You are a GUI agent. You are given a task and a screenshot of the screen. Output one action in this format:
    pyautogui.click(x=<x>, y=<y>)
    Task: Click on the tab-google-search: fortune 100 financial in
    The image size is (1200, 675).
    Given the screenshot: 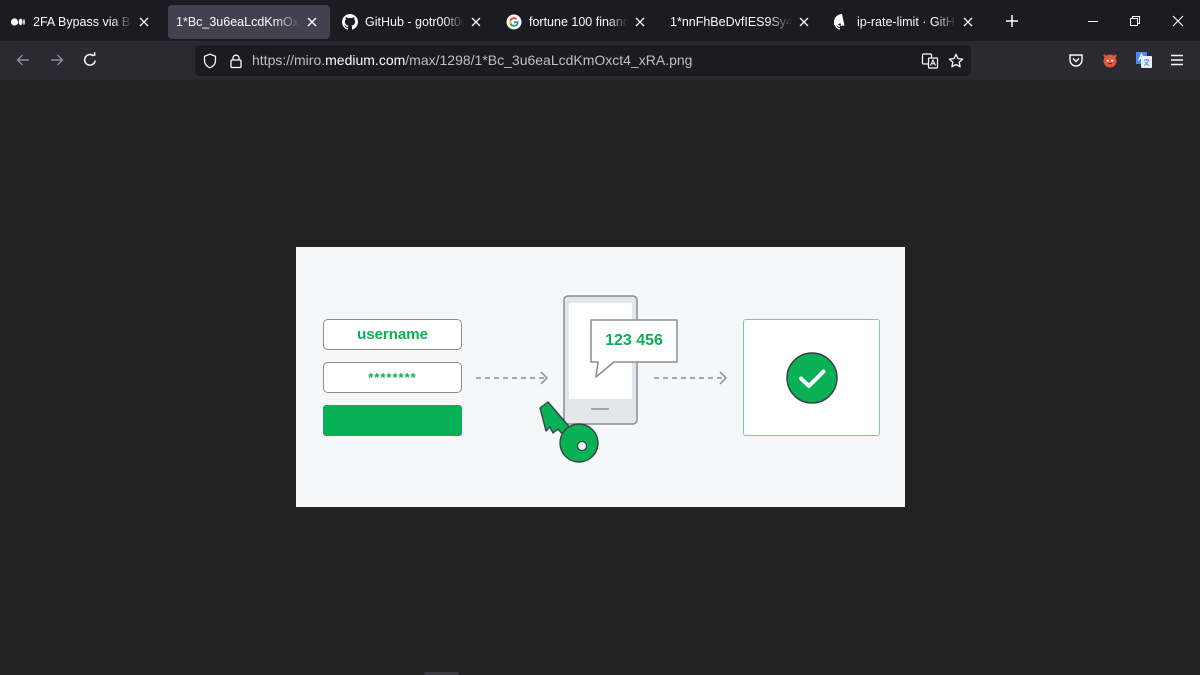 What is the action you would take?
    pyautogui.click(x=578, y=22)
    